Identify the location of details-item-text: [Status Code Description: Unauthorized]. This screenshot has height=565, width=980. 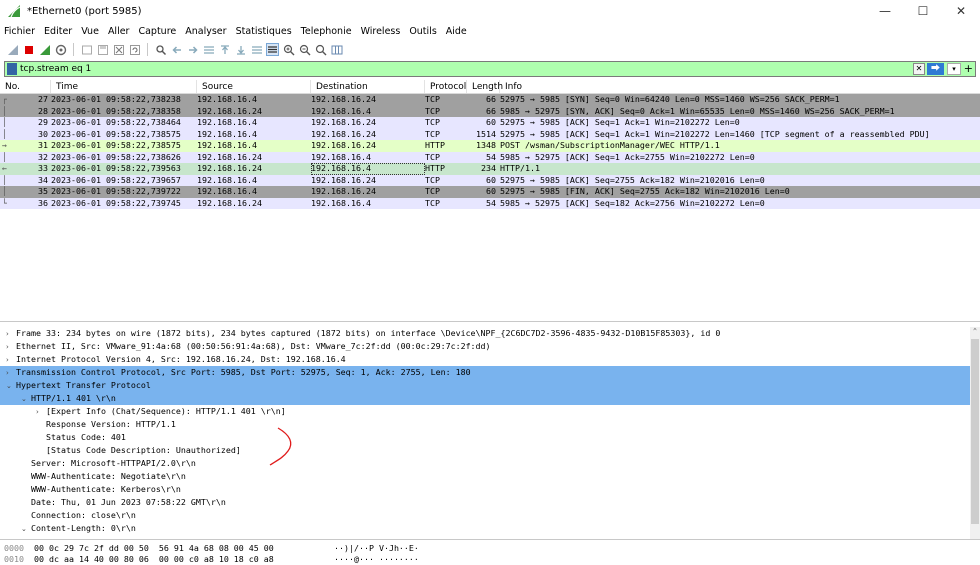
(143, 450).